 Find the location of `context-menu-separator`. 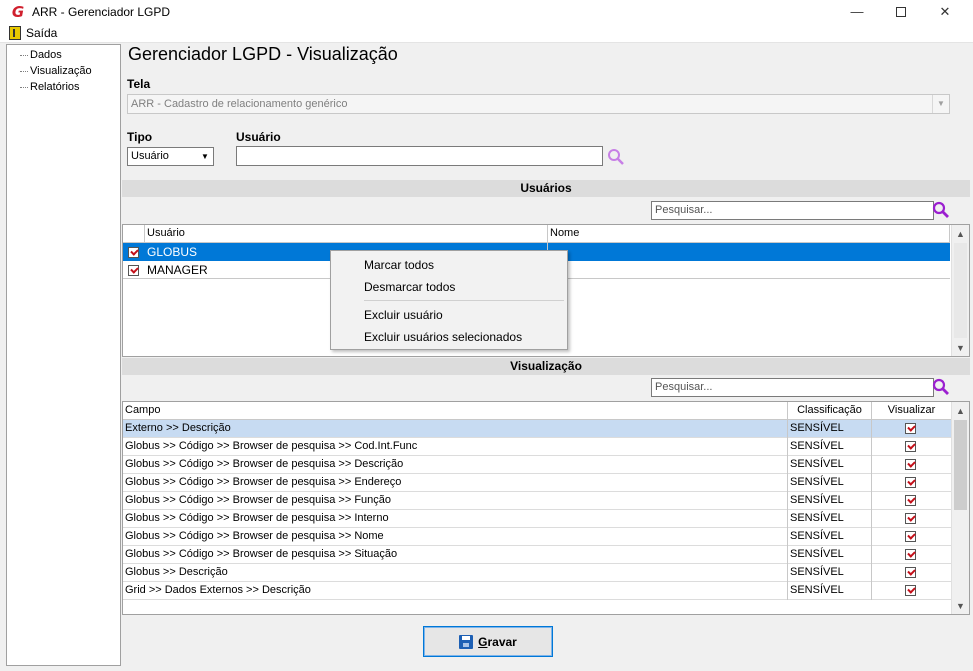

context-menu-separator is located at coordinates (464, 300).